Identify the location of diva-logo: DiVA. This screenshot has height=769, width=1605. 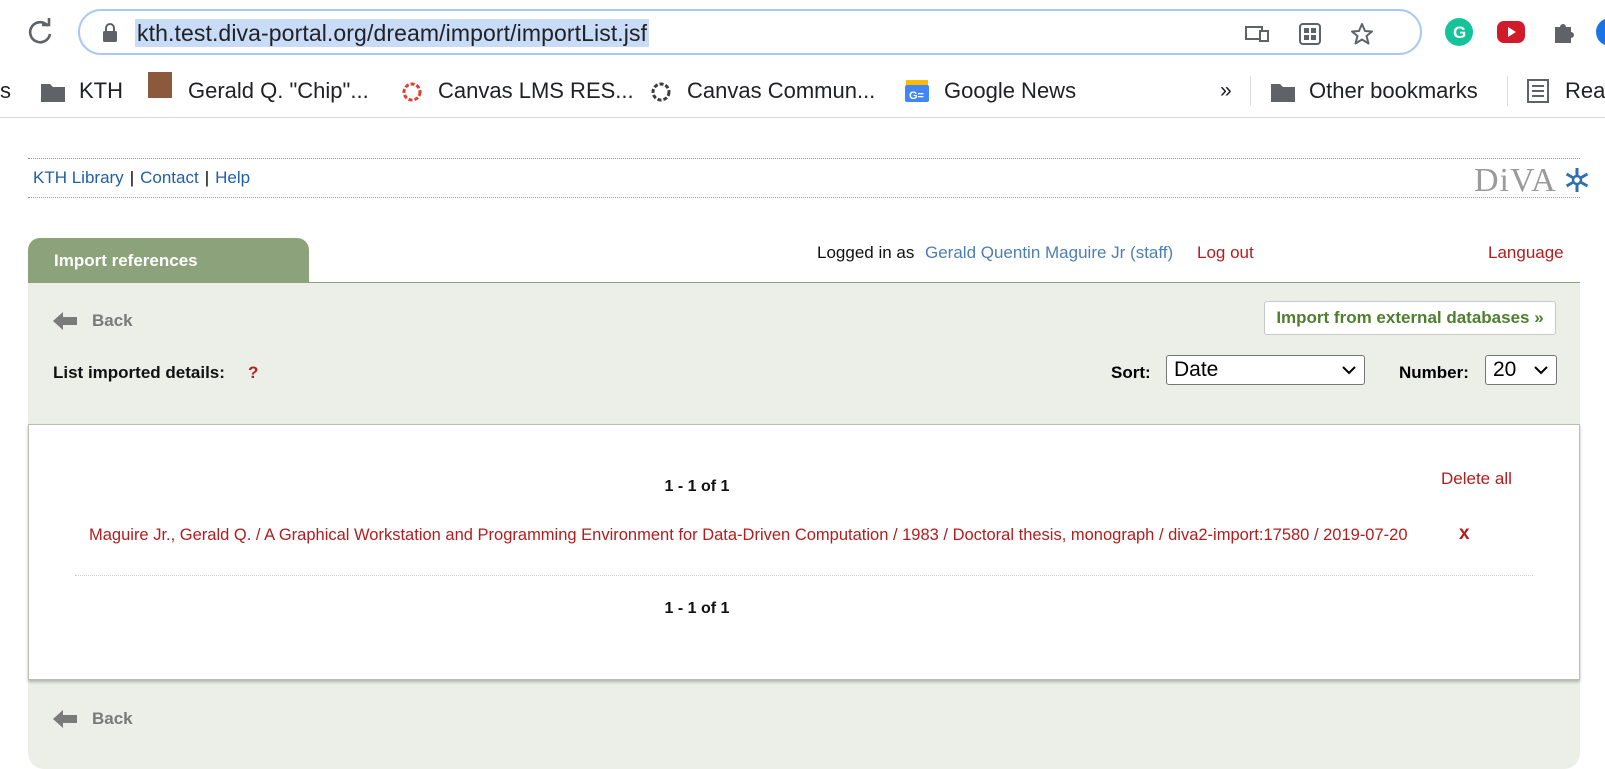
(1532, 181).